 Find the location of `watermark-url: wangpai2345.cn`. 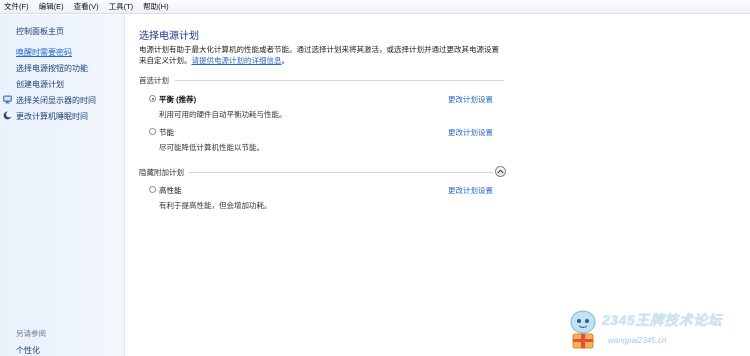

watermark-url: wangpai2345.cn is located at coordinates (637, 340).